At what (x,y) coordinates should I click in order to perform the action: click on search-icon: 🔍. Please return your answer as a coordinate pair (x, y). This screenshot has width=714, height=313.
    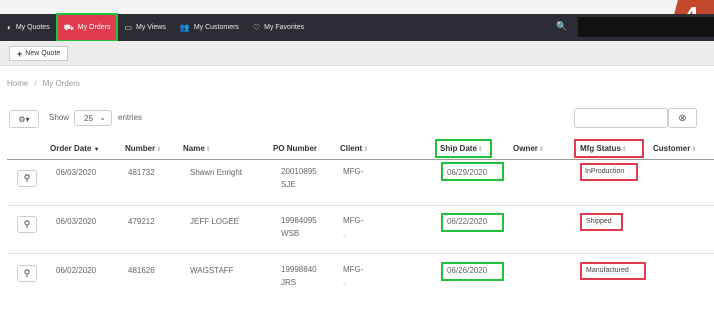
    Looking at the image, I should click on (561, 26).